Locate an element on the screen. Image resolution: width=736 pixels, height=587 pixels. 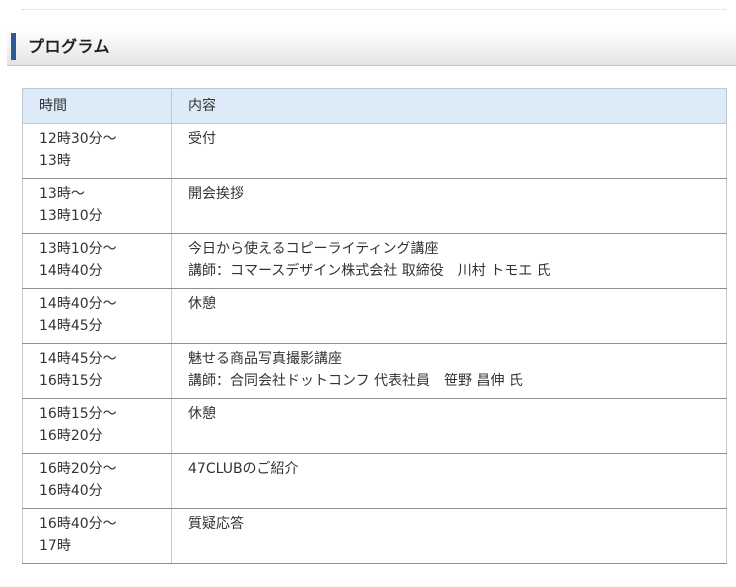
table-row: 16時15分～ 16時20分 休憩 is located at coordinates (374, 426).